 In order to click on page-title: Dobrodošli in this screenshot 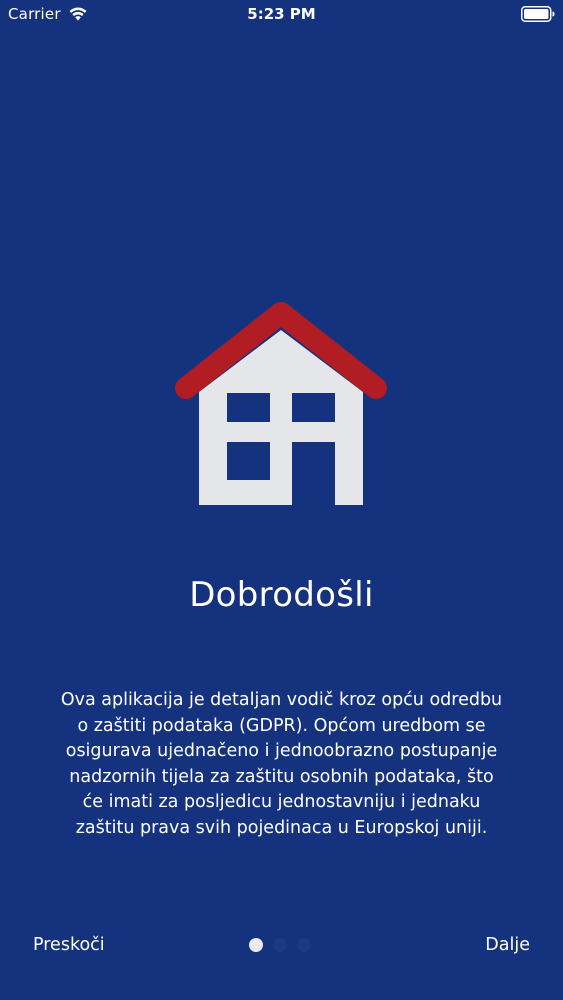, I will do `click(281, 595)`.